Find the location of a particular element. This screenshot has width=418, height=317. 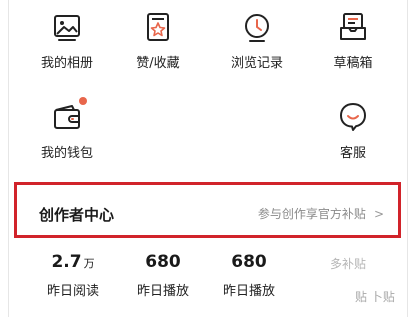

browse-history-entry: 浏览记录 is located at coordinates (257, 40).